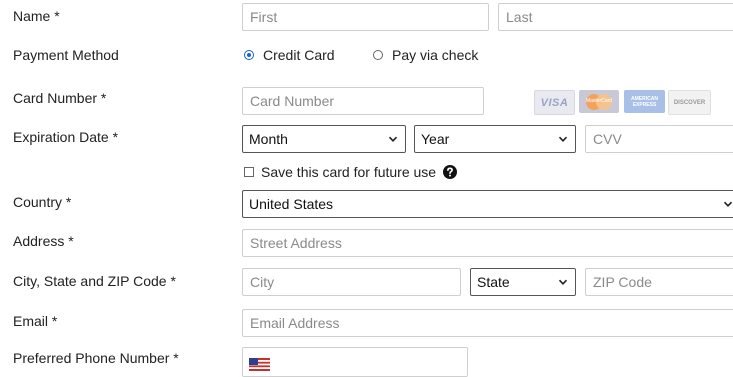 This screenshot has width=733, height=377. Describe the element at coordinates (96, 358) in the screenshot. I see `phone-label: Preferred Phone Number *` at that location.